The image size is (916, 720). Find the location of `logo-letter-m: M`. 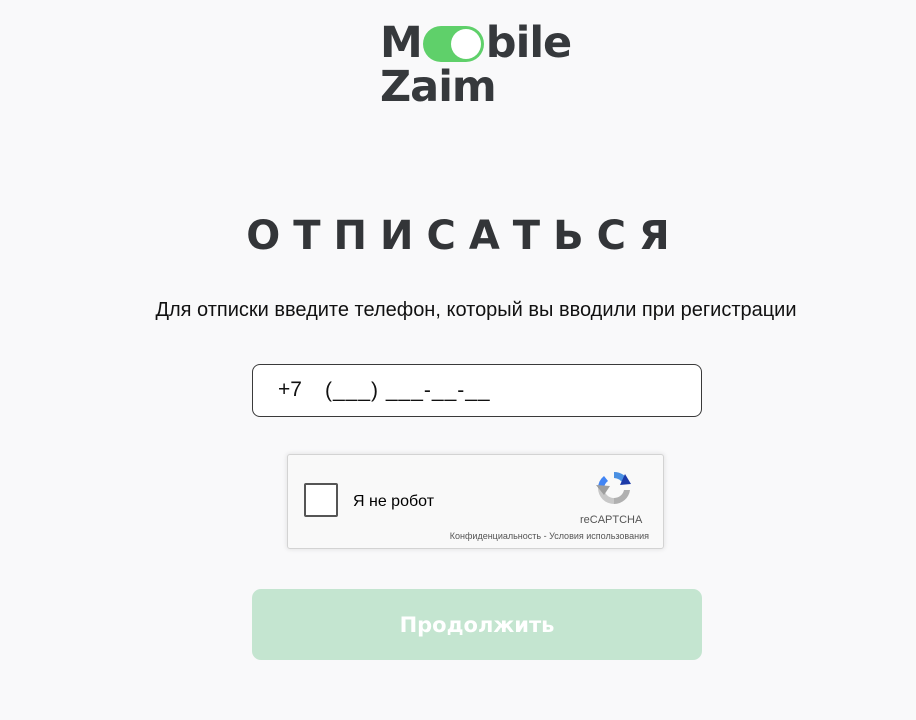

logo-letter-m: M is located at coordinates (401, 43).